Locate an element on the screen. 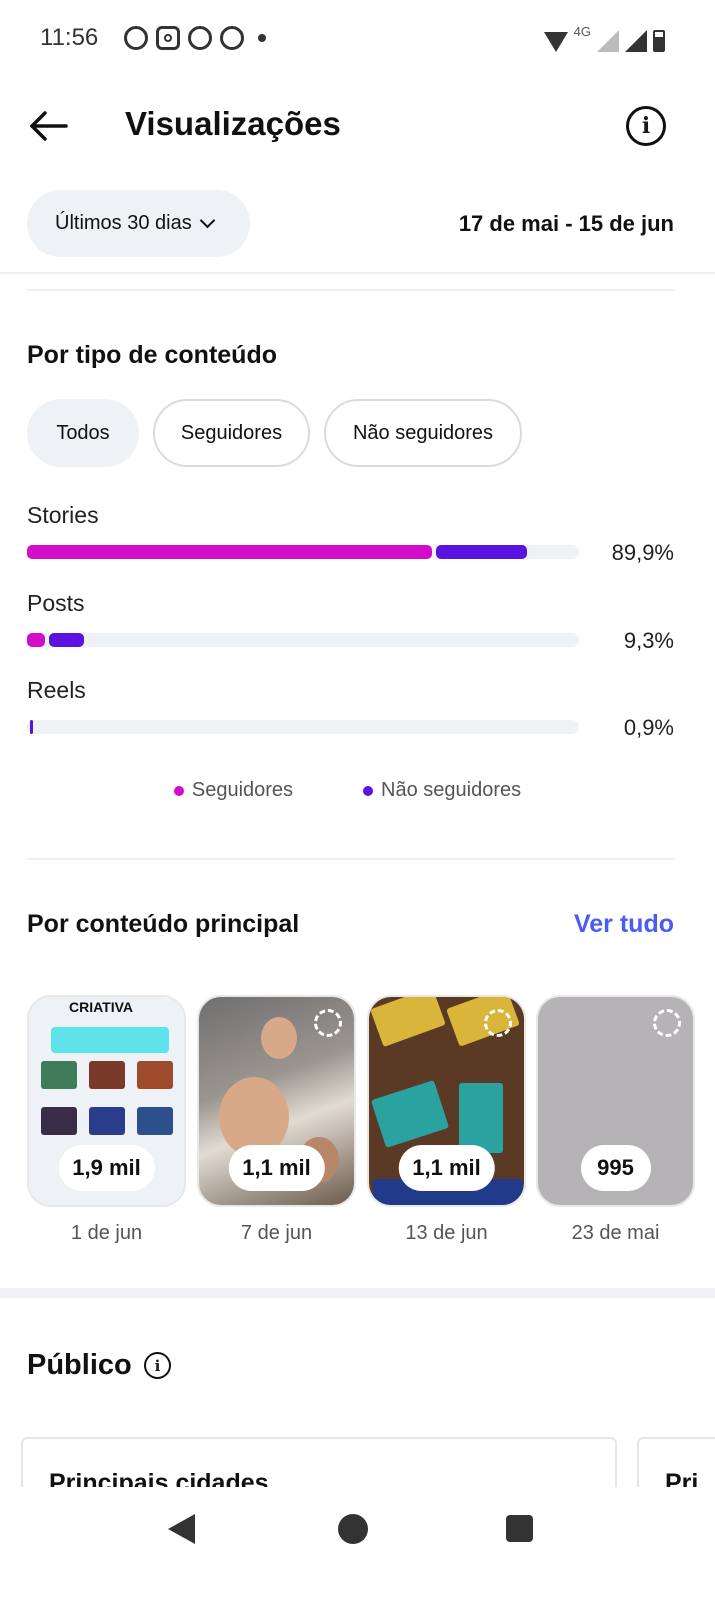  nav-recents-icon is located at coordinates (519, 1528).